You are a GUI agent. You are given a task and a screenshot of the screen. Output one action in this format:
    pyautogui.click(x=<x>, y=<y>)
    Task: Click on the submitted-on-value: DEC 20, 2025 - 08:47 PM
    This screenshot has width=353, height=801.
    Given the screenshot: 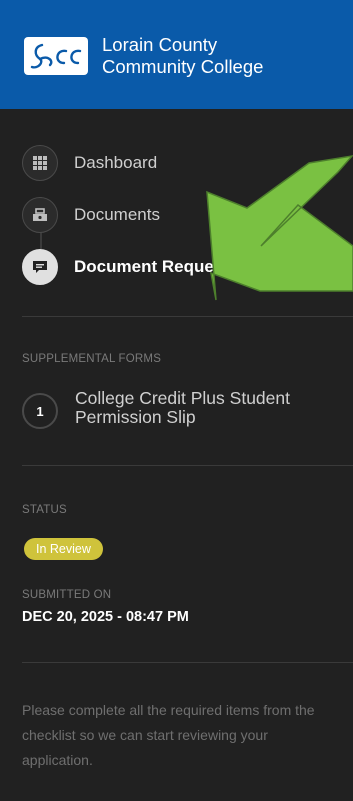 What is the action you would take?
    pyautogui.click(x=105, y=617)
    